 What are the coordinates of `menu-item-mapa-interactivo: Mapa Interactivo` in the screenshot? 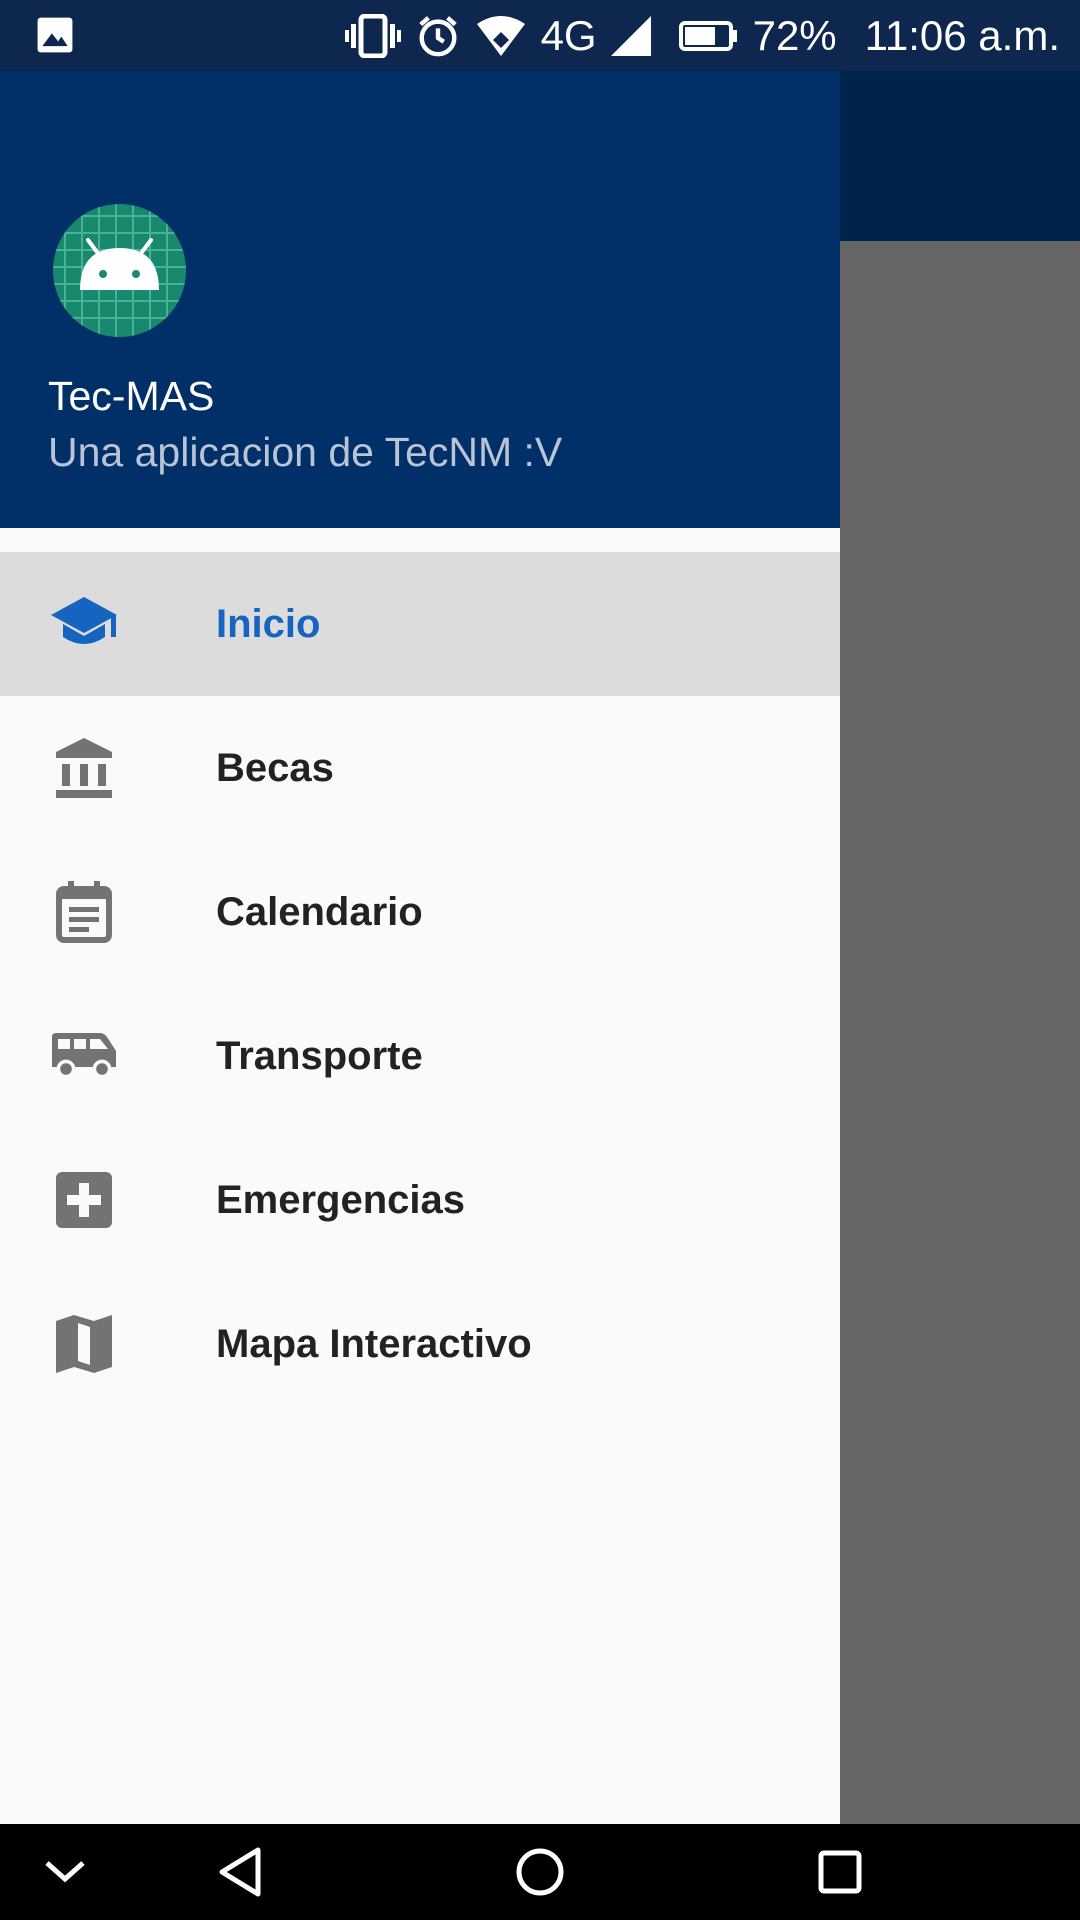 It's located at (420, 1344).